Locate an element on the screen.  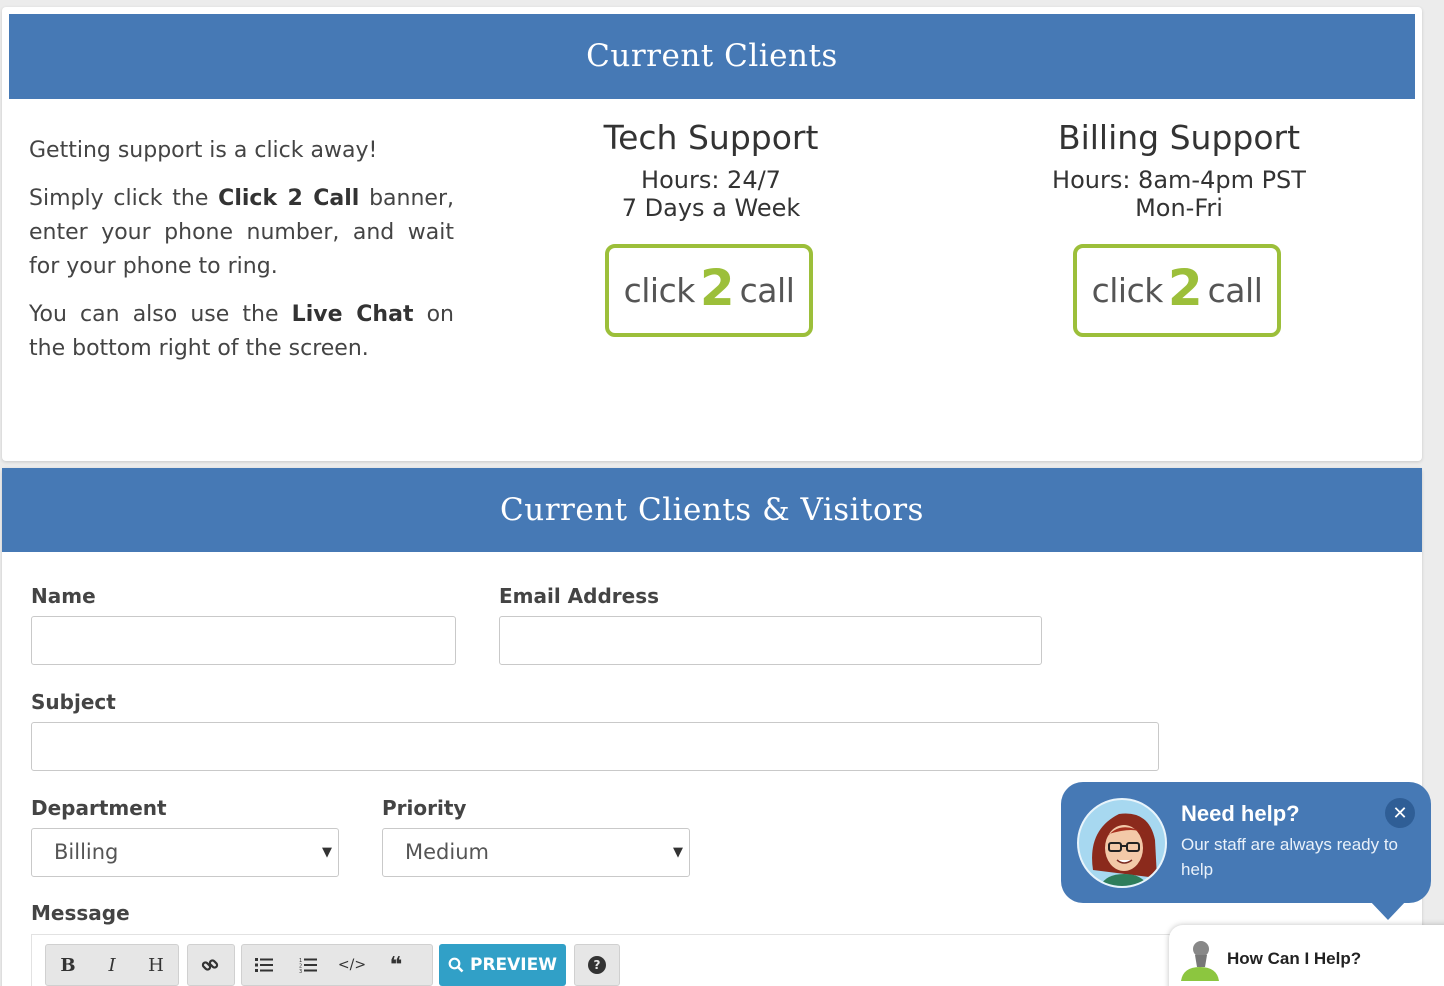
name-input is located at coordinates (243, 640).